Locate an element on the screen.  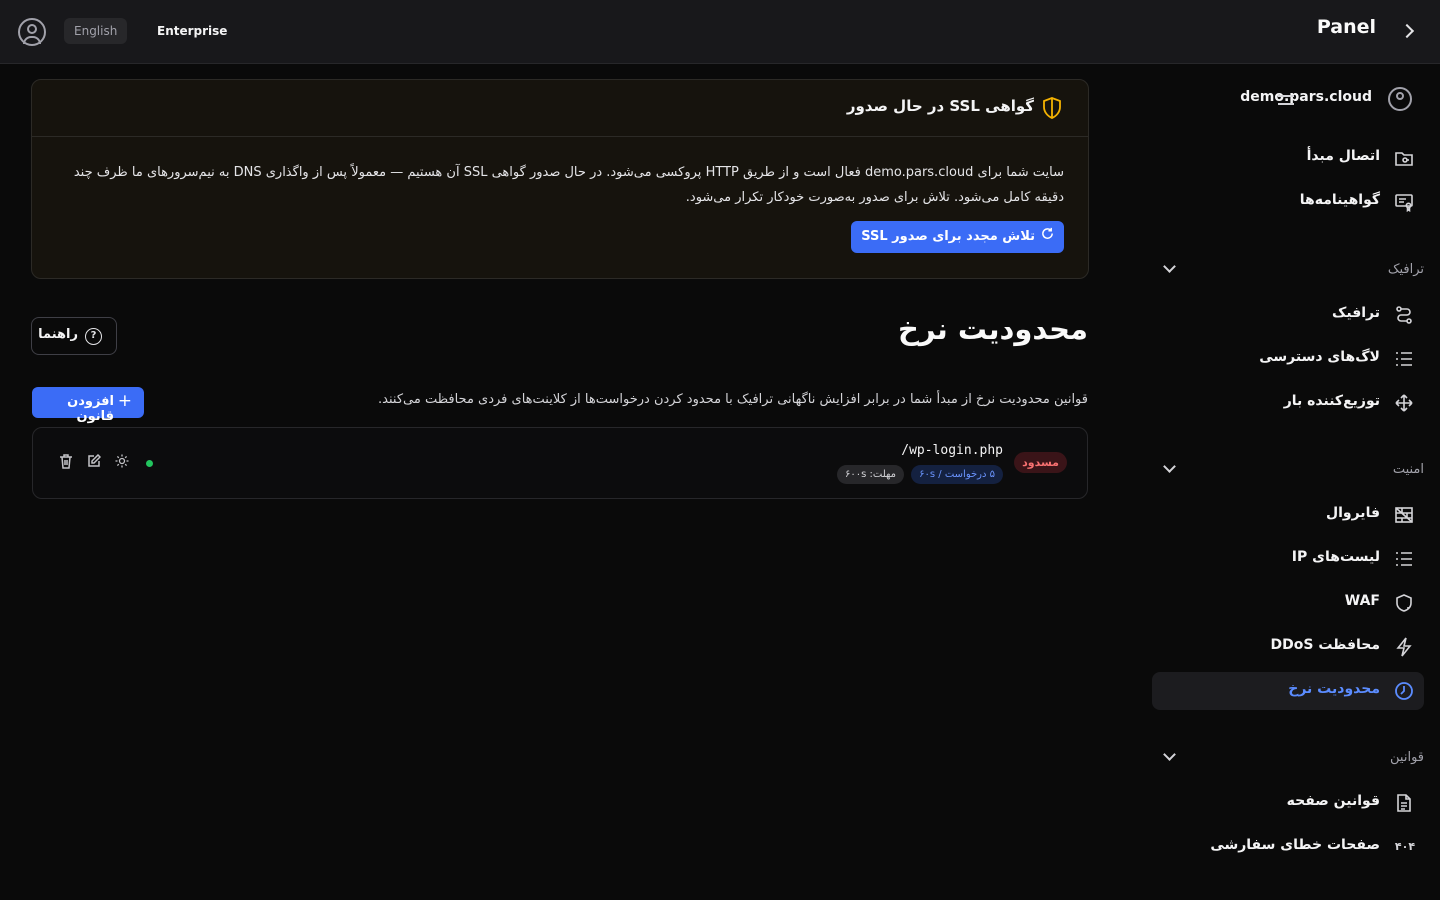
timeout-chip: مهلت: ۶۰۰s is located at coordinates (870, 474).